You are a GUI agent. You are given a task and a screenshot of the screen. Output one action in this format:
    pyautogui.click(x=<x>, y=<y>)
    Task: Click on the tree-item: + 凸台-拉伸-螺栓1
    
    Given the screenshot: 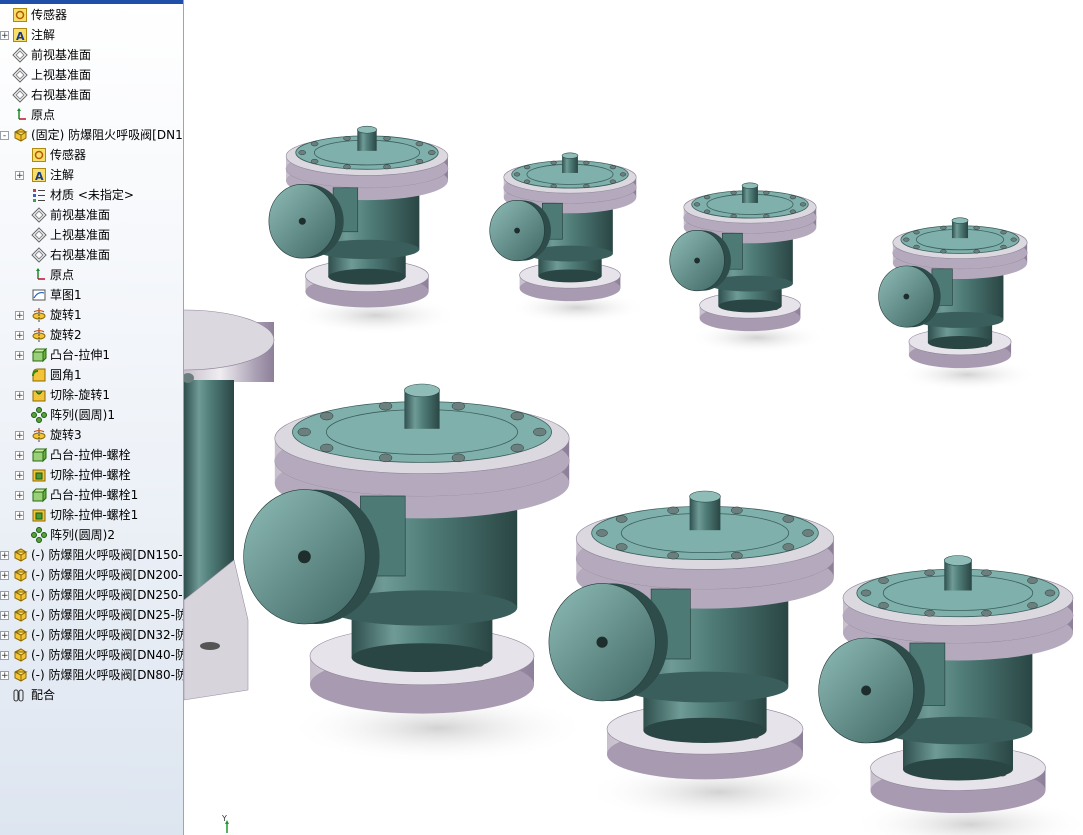 What is the action you would take?
    pyautogui.click(x=77, y=495)
    